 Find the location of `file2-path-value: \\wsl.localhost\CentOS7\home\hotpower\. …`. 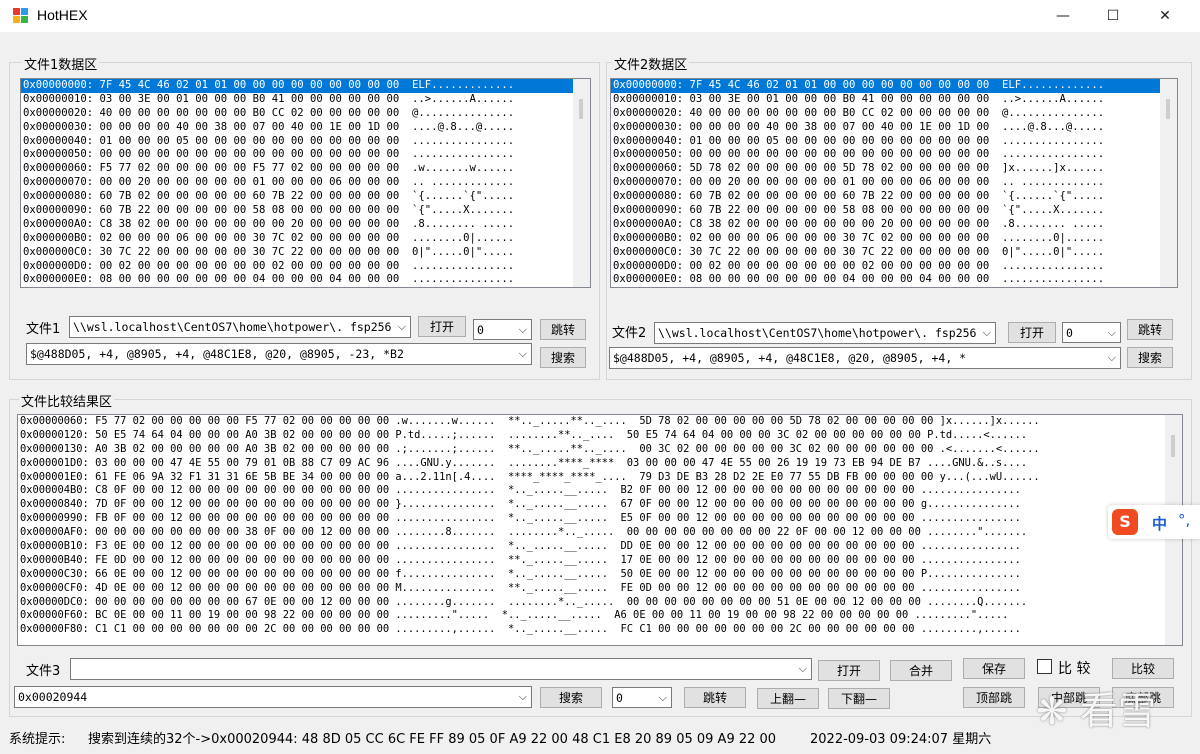

file2-path-value: \\wsl.localhost\CentOS7\home\hotpower\. … is located at coordinates (817, 333).